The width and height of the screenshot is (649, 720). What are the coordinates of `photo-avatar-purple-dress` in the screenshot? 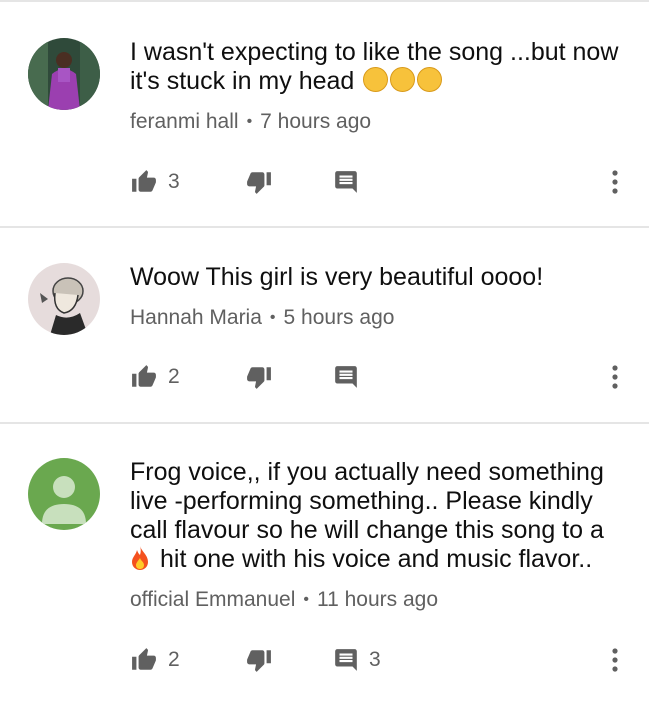 It's located at (64, 74).